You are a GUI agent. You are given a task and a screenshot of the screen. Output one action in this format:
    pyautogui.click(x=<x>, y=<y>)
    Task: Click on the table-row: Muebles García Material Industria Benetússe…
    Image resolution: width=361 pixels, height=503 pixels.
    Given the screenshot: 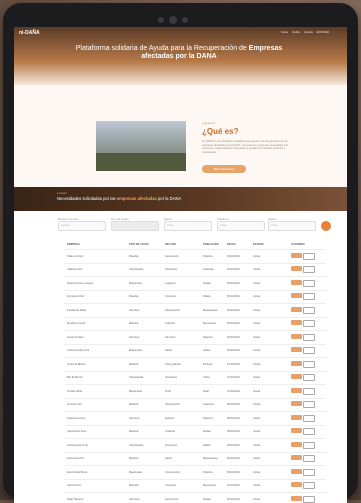 What is the action you would take?
    pyautogui.click(x=195, y=324)
    